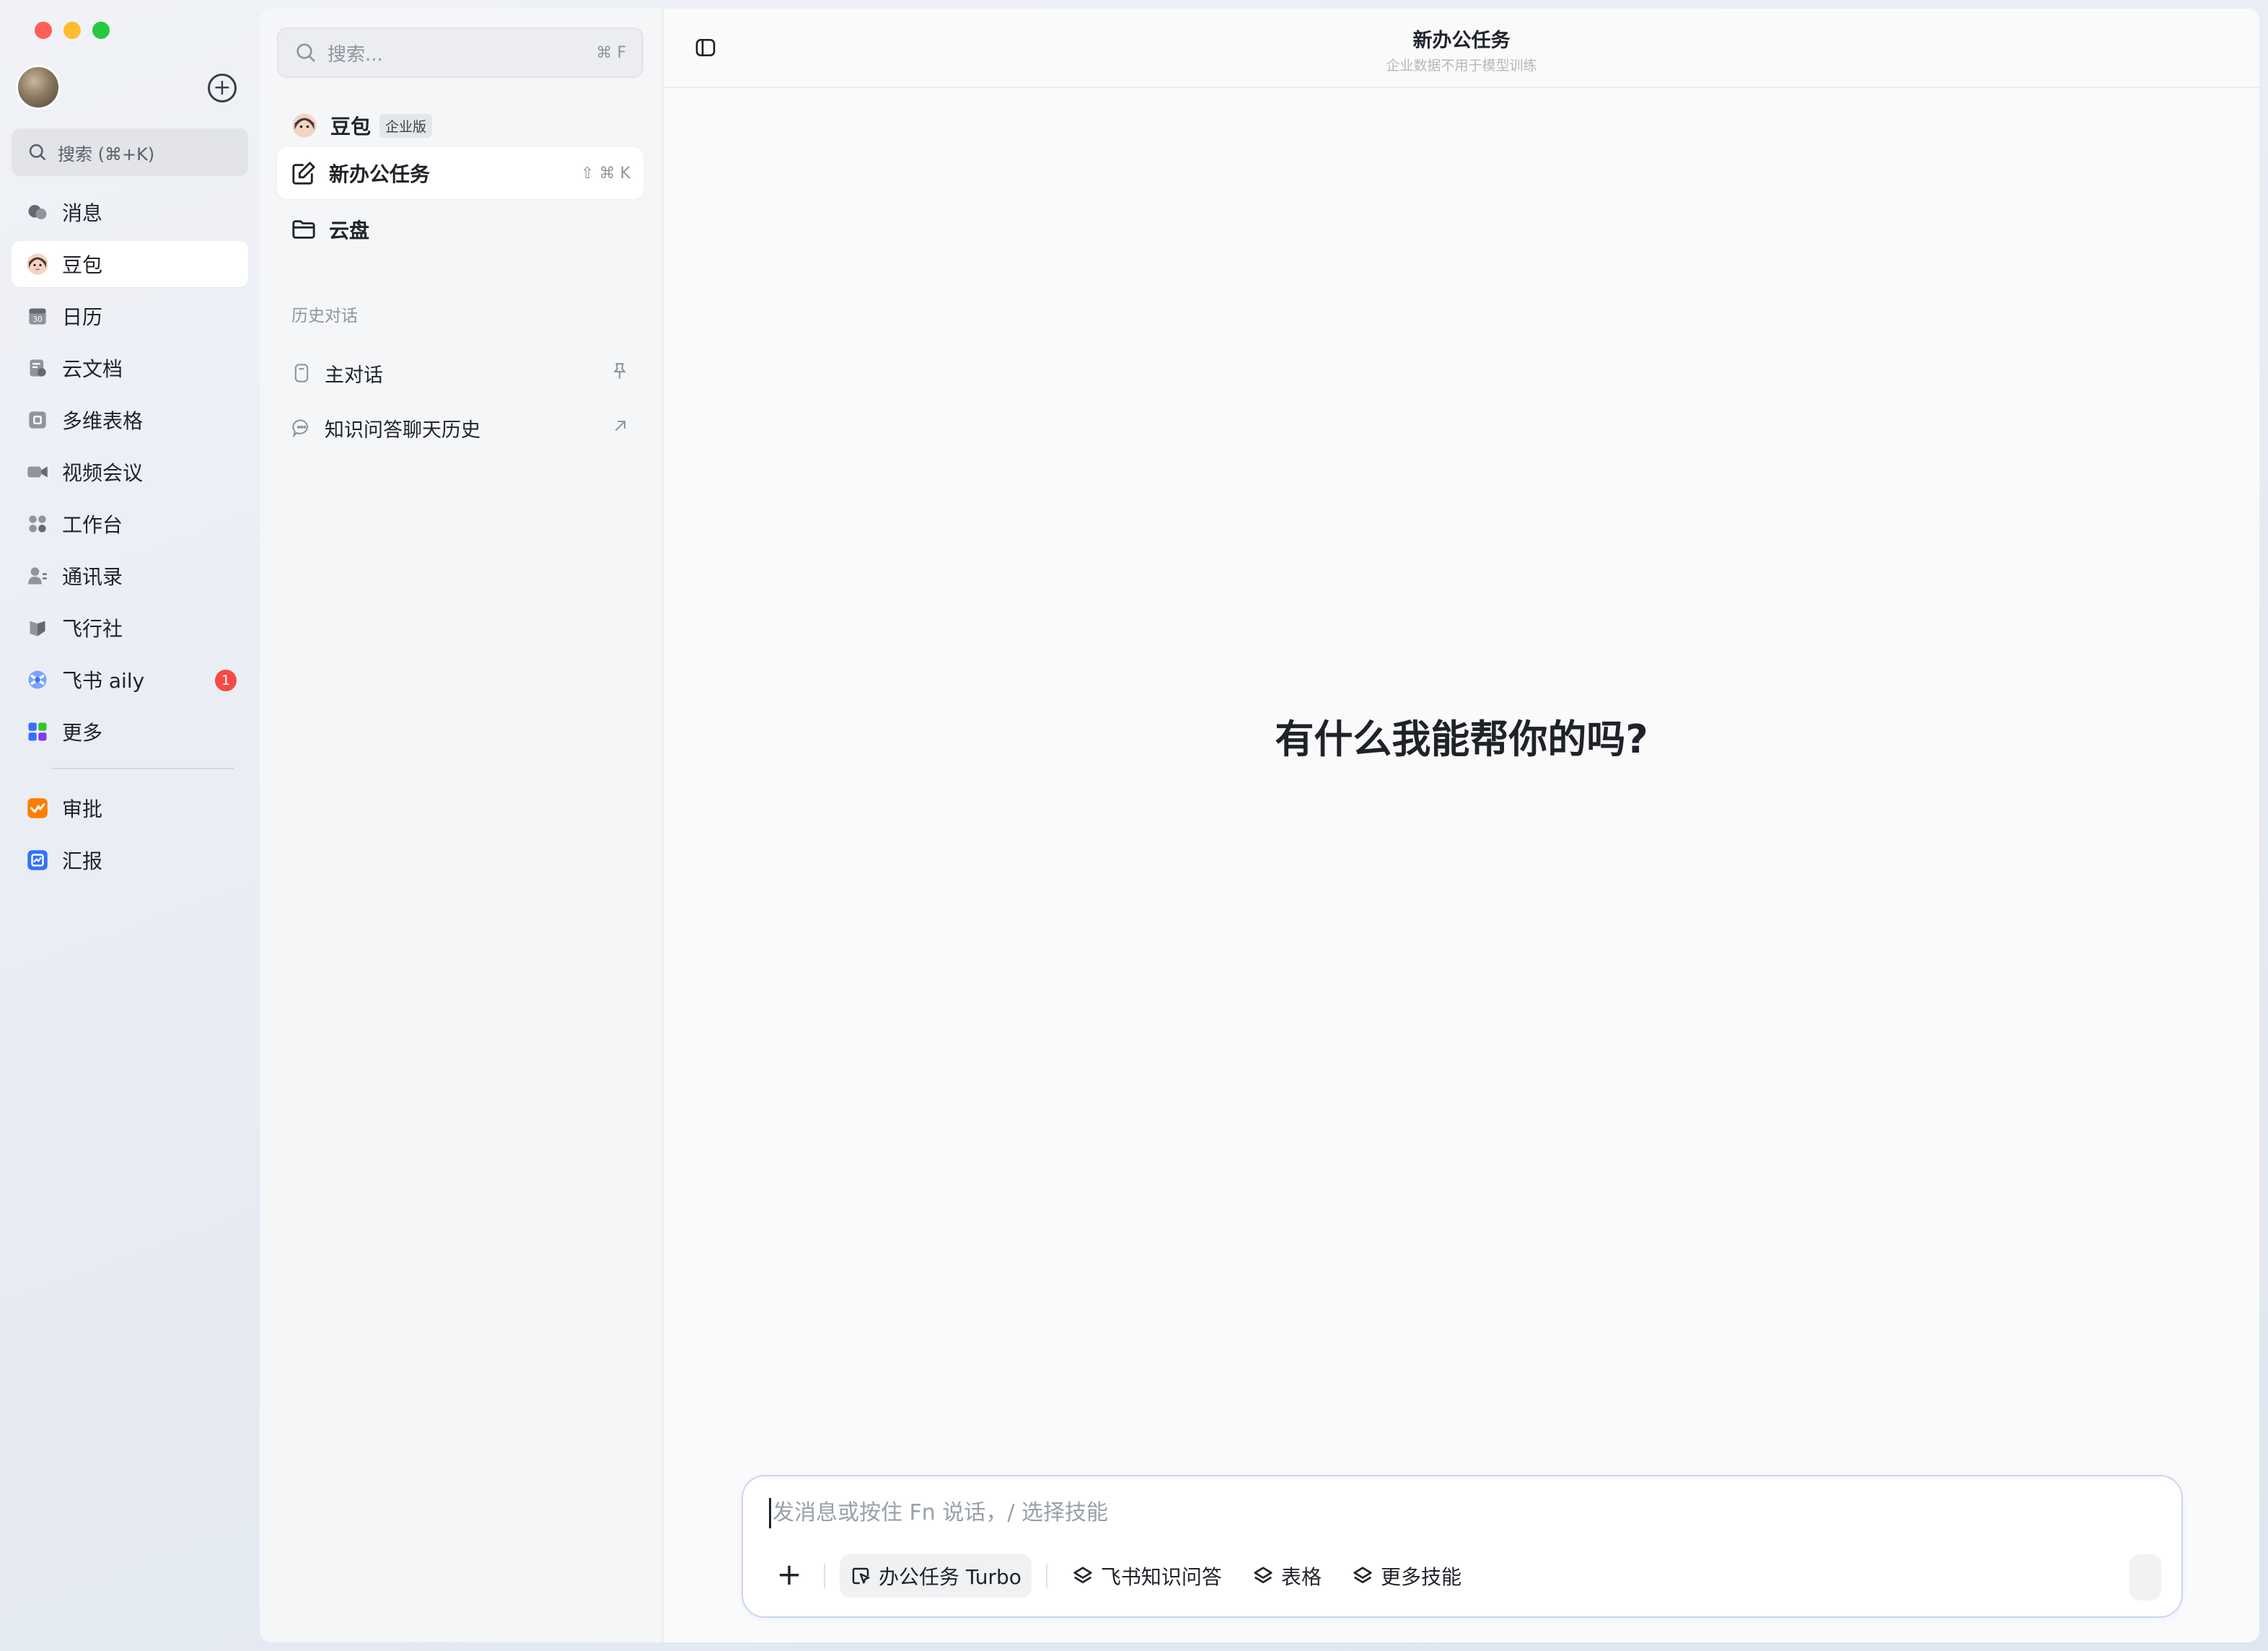 The width and height of the screenshot is (2268, 1651). I want to click on chat-doc-icon, so click(301, 373).